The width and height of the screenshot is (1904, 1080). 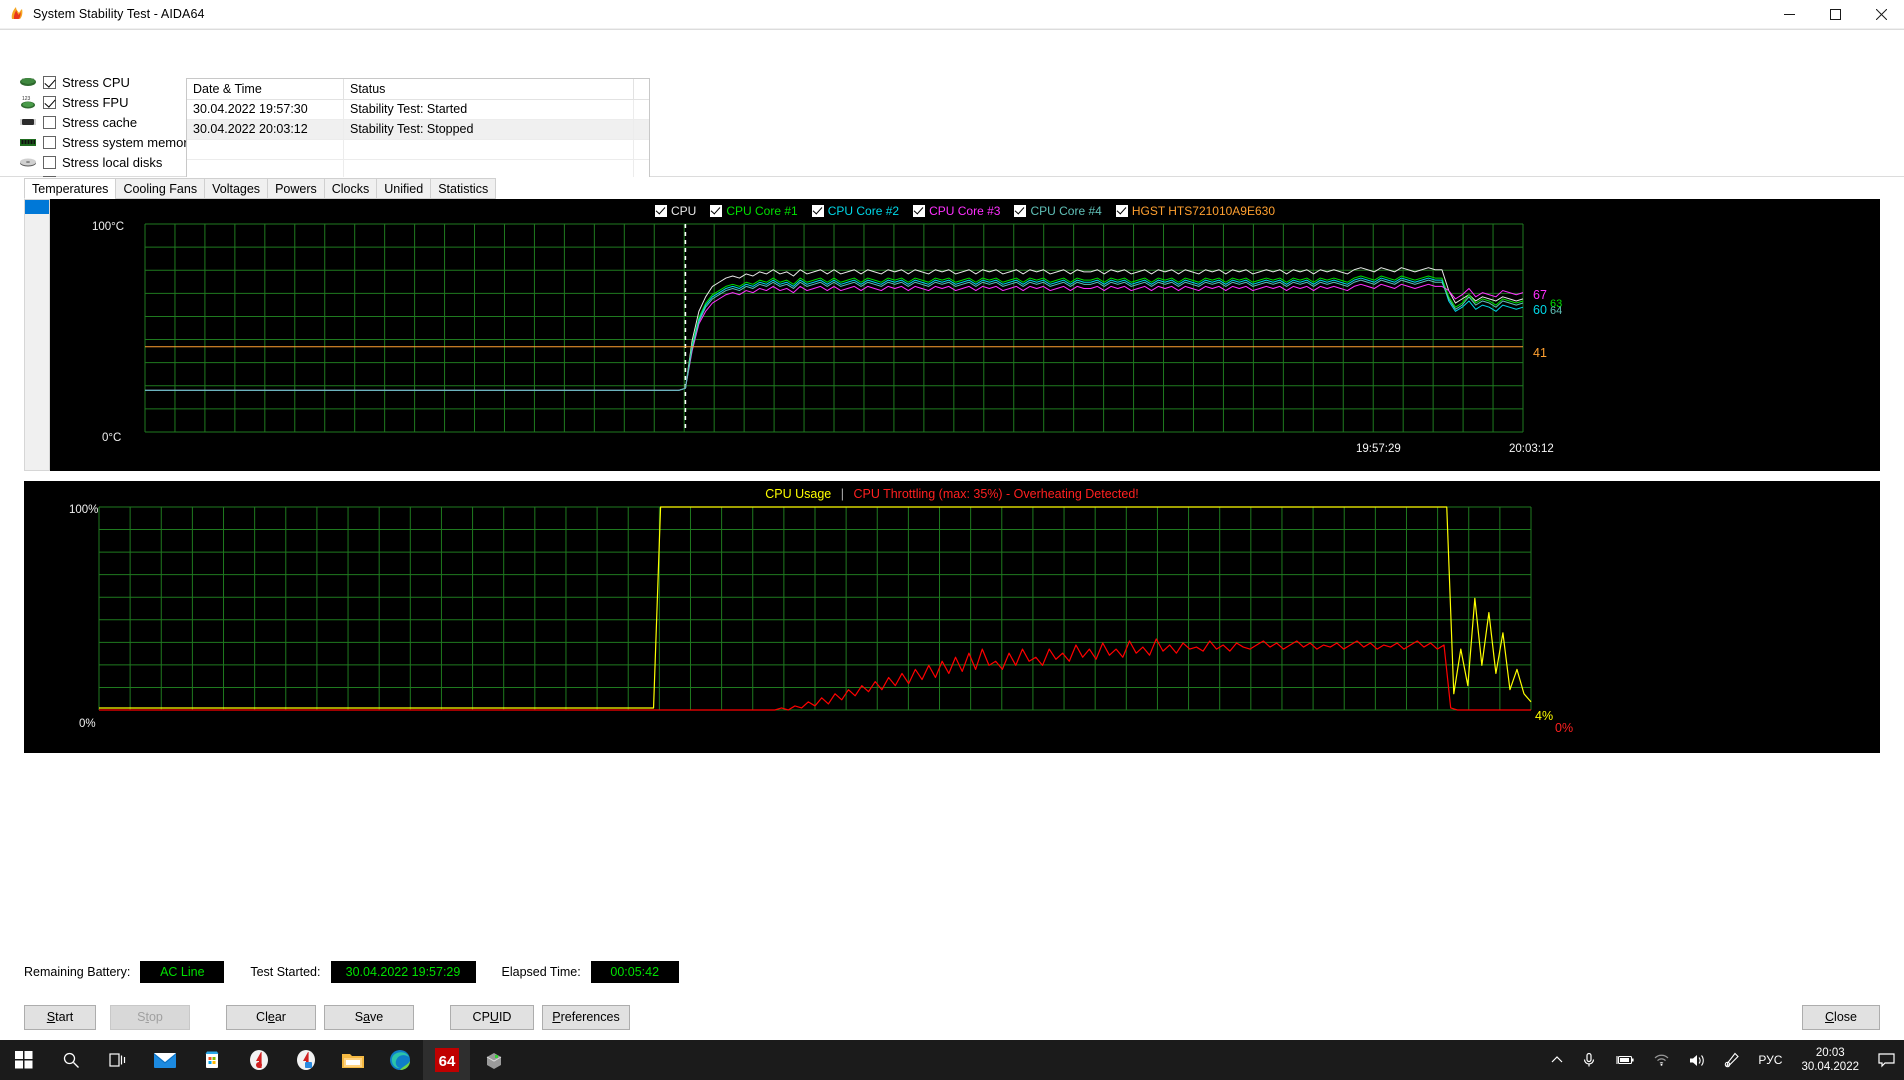 I want to click on taskbar-clock: 20:03 30.04.2022, so click(x=1830, y=1060).